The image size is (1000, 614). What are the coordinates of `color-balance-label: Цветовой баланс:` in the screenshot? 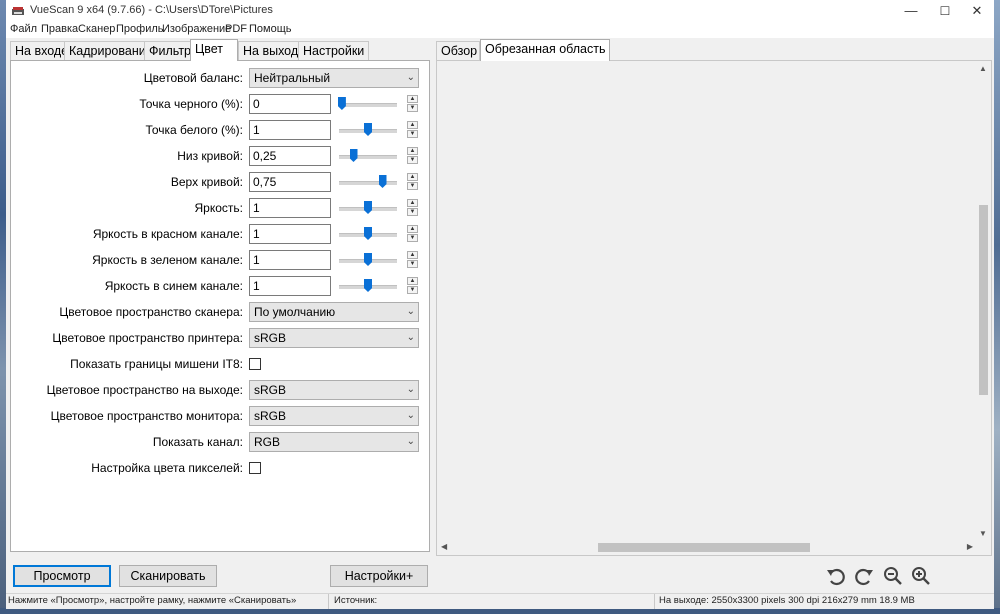 It's located at (193, 78).